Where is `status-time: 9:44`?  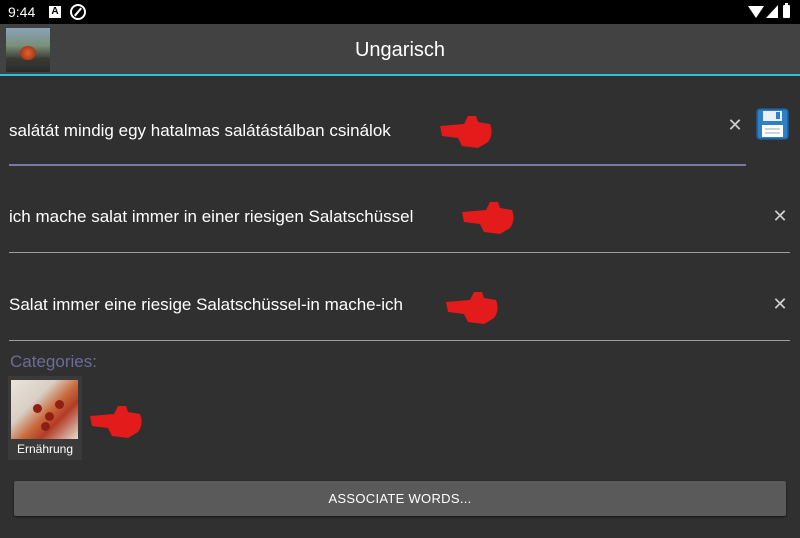 status-time: 9:44 is located at coordinates (22, 12).